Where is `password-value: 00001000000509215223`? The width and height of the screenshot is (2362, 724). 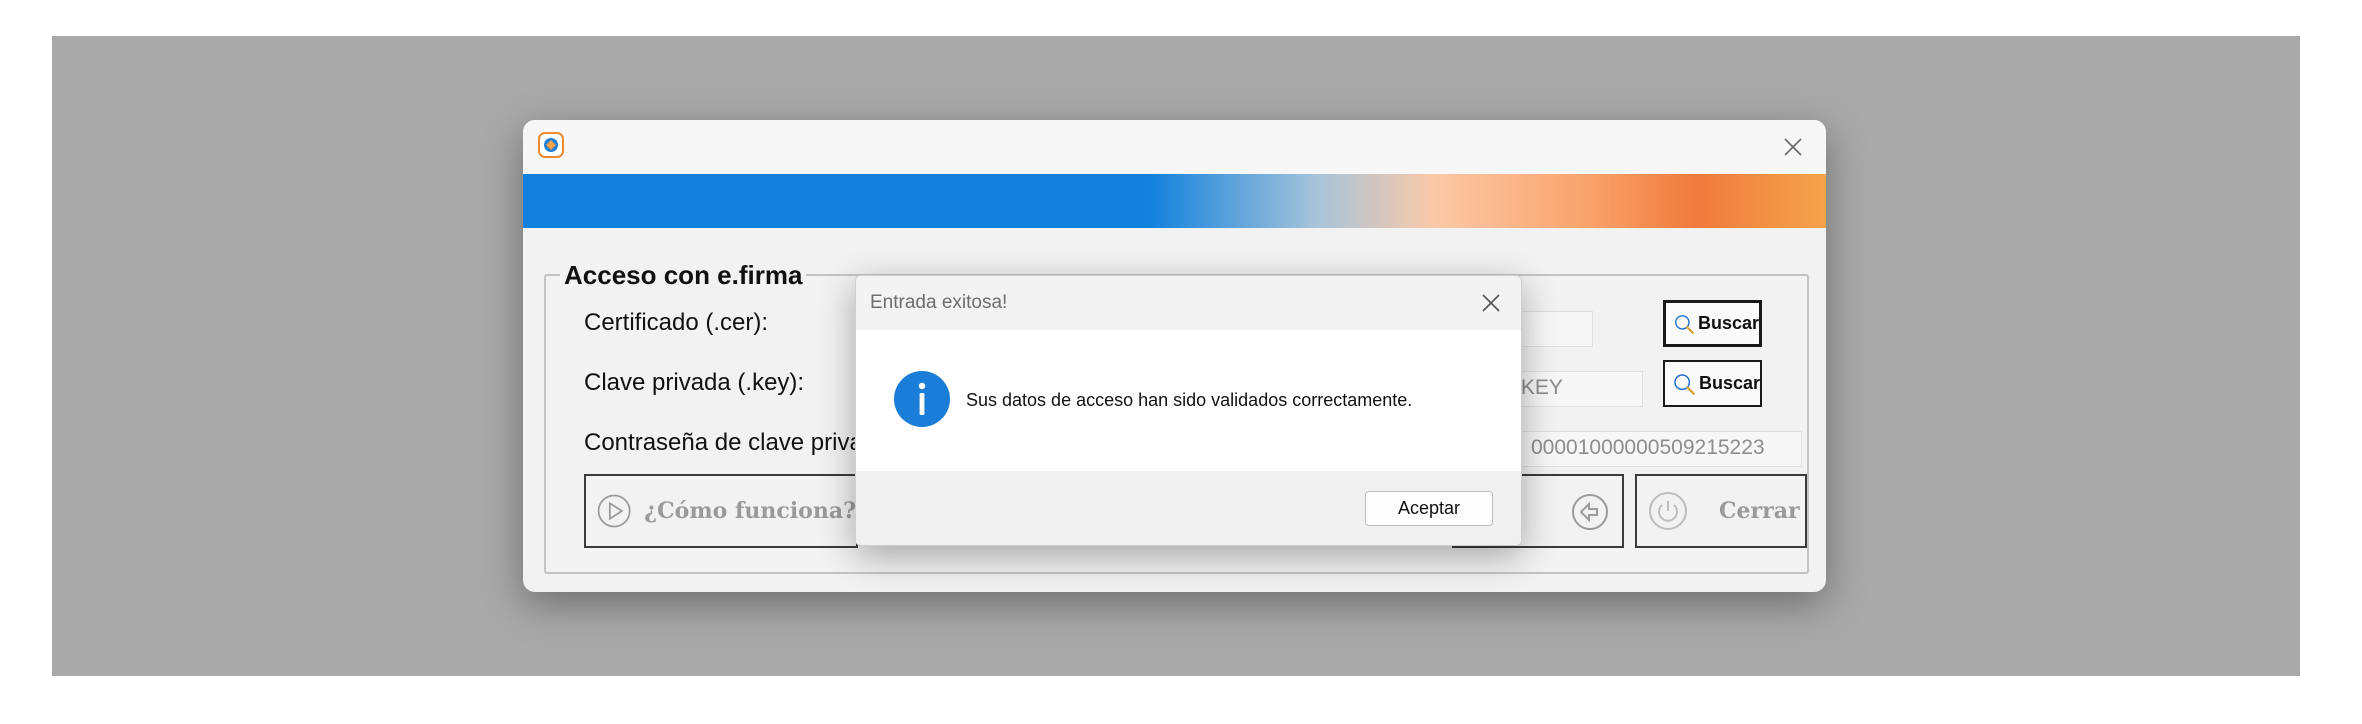
password-value: 00001000000509215223 is located at coordinates (1648, 447).